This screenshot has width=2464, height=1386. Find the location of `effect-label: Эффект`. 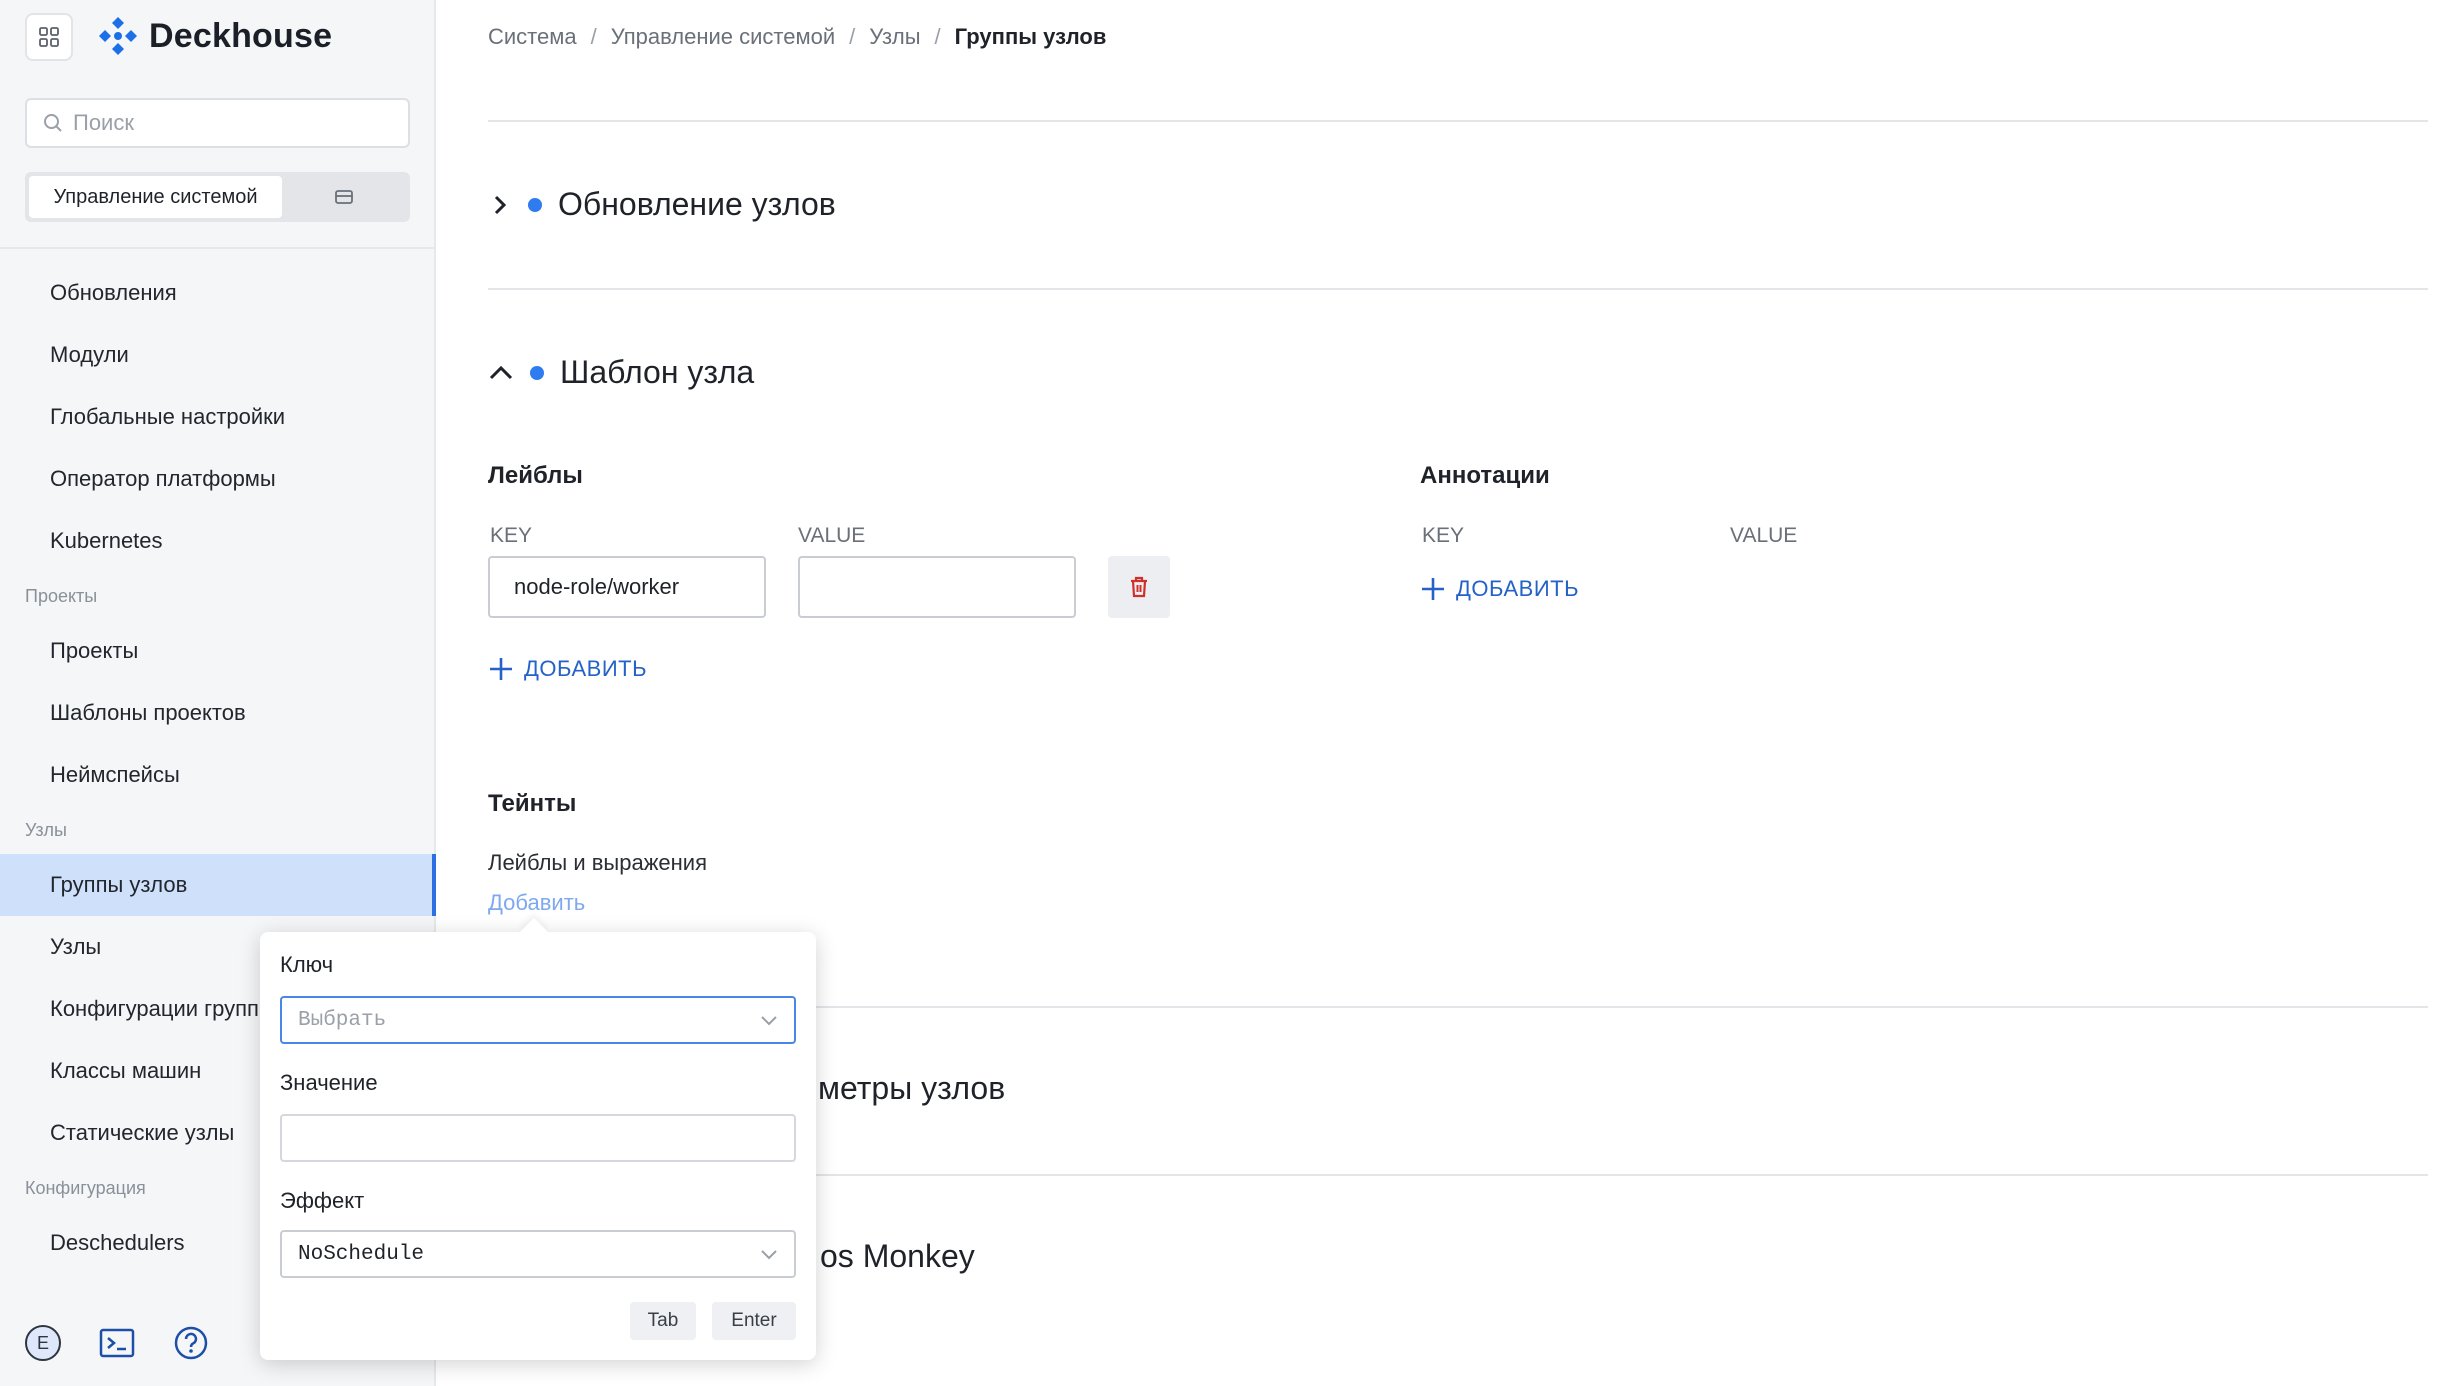

effect-label: Эффект is located at coordinates (322, 1200).